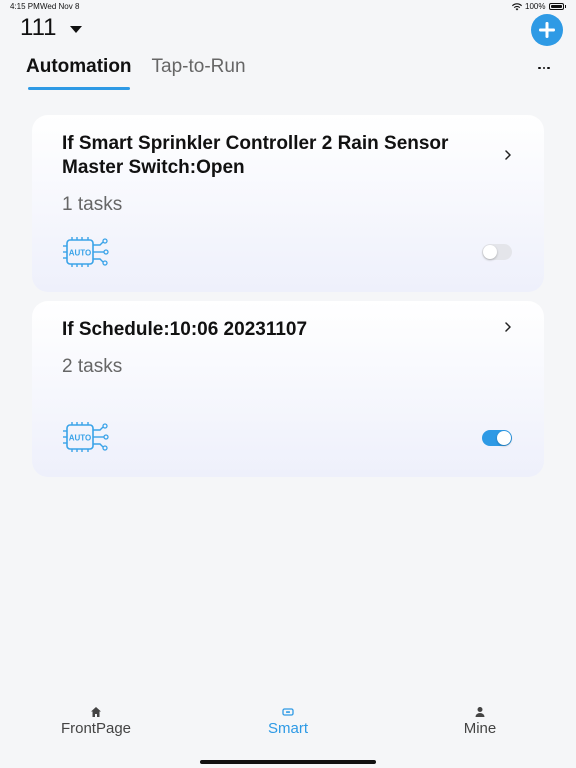 This screenshot has width=576, height=768. I want to click on bottom-nav: FrontPage Smart Mine, so click(288, 734).